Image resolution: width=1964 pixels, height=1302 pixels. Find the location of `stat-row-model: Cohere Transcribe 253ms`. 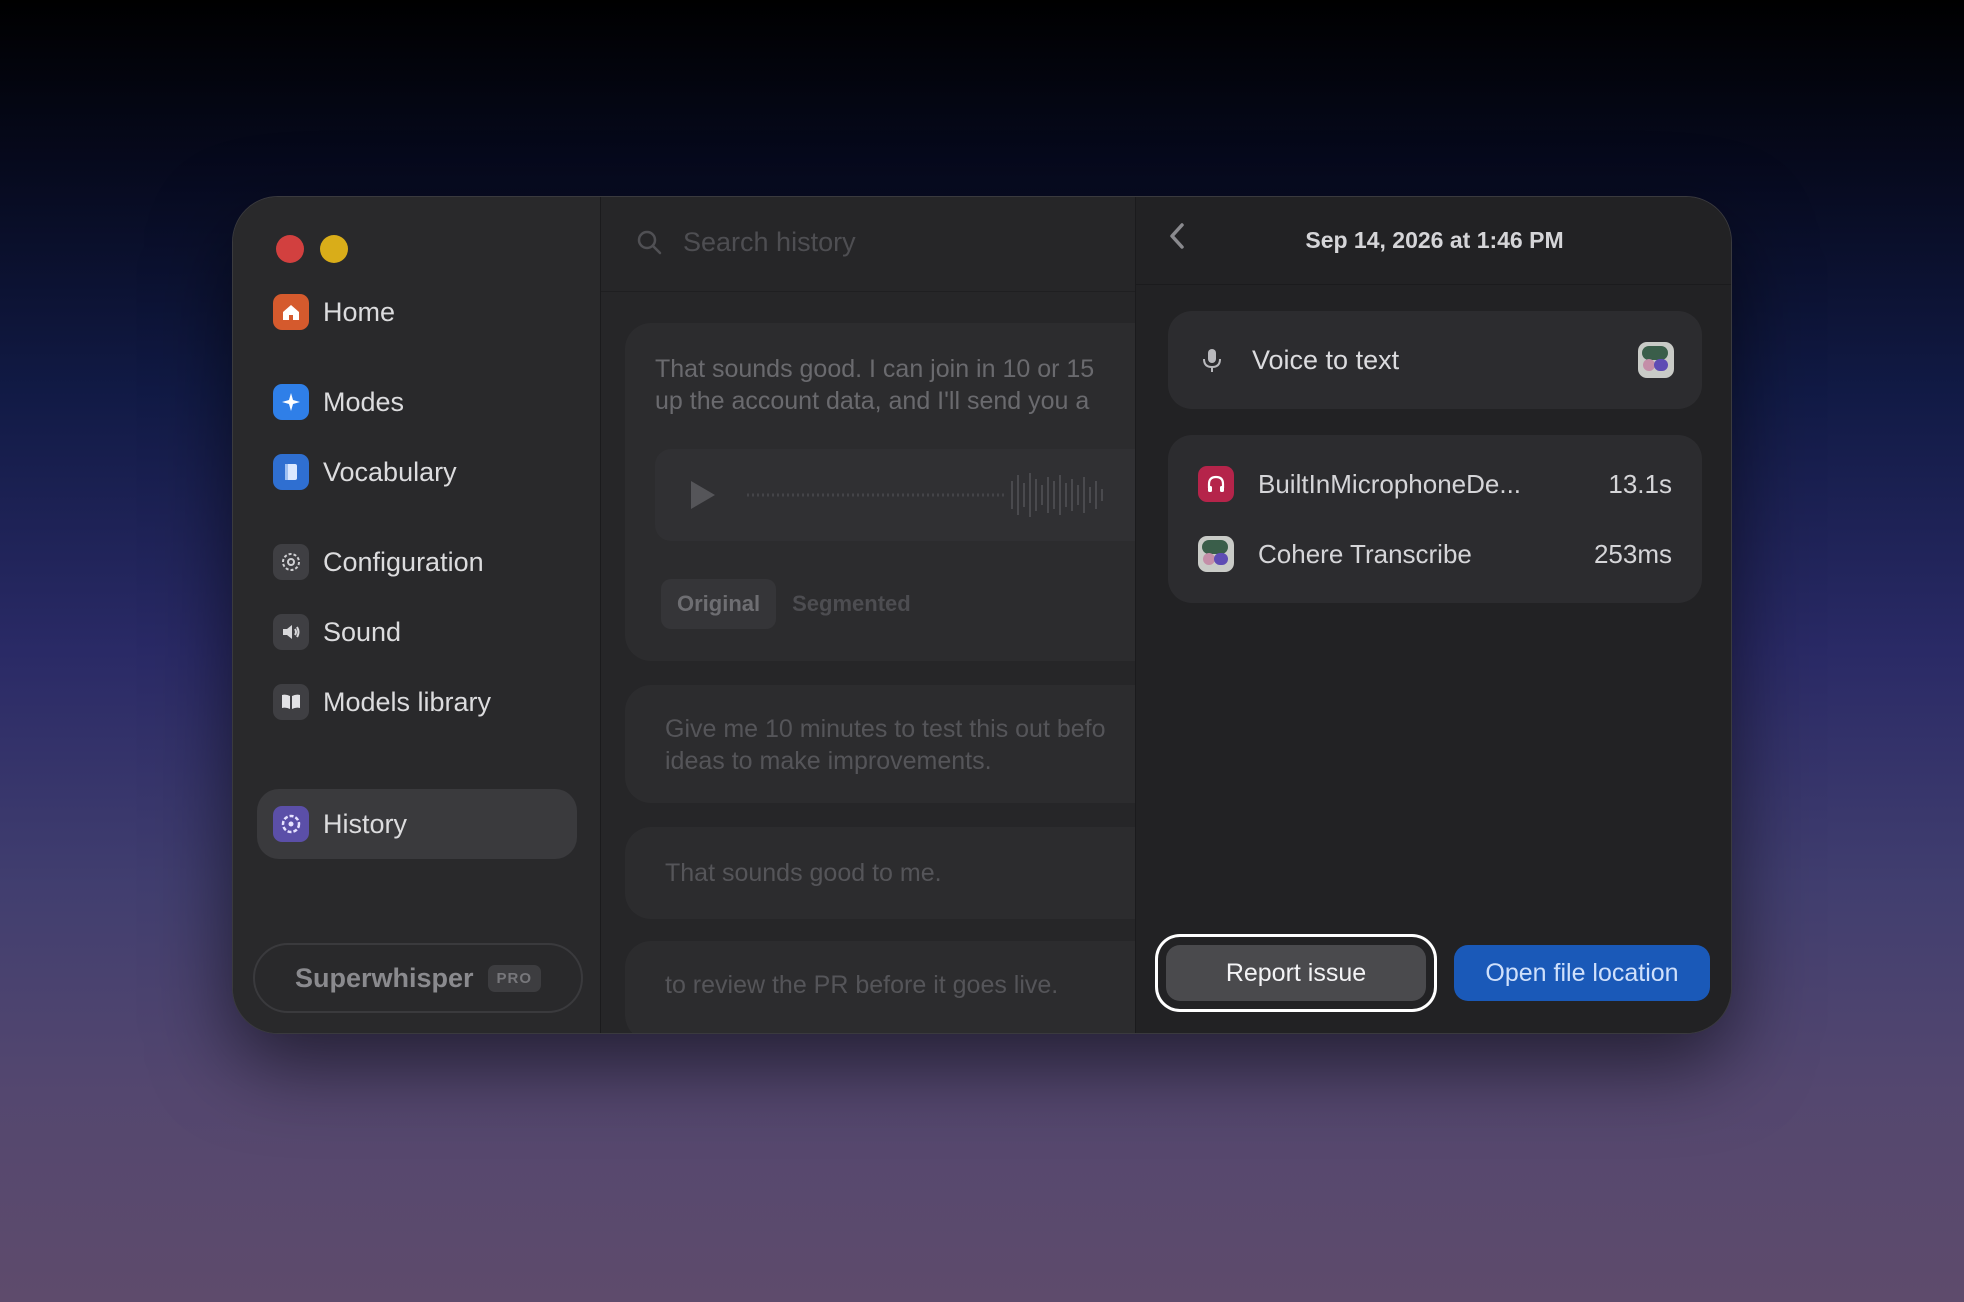

stat-row-model: Cohere Transcribe 253ms is located at coordinates (1435, 554).